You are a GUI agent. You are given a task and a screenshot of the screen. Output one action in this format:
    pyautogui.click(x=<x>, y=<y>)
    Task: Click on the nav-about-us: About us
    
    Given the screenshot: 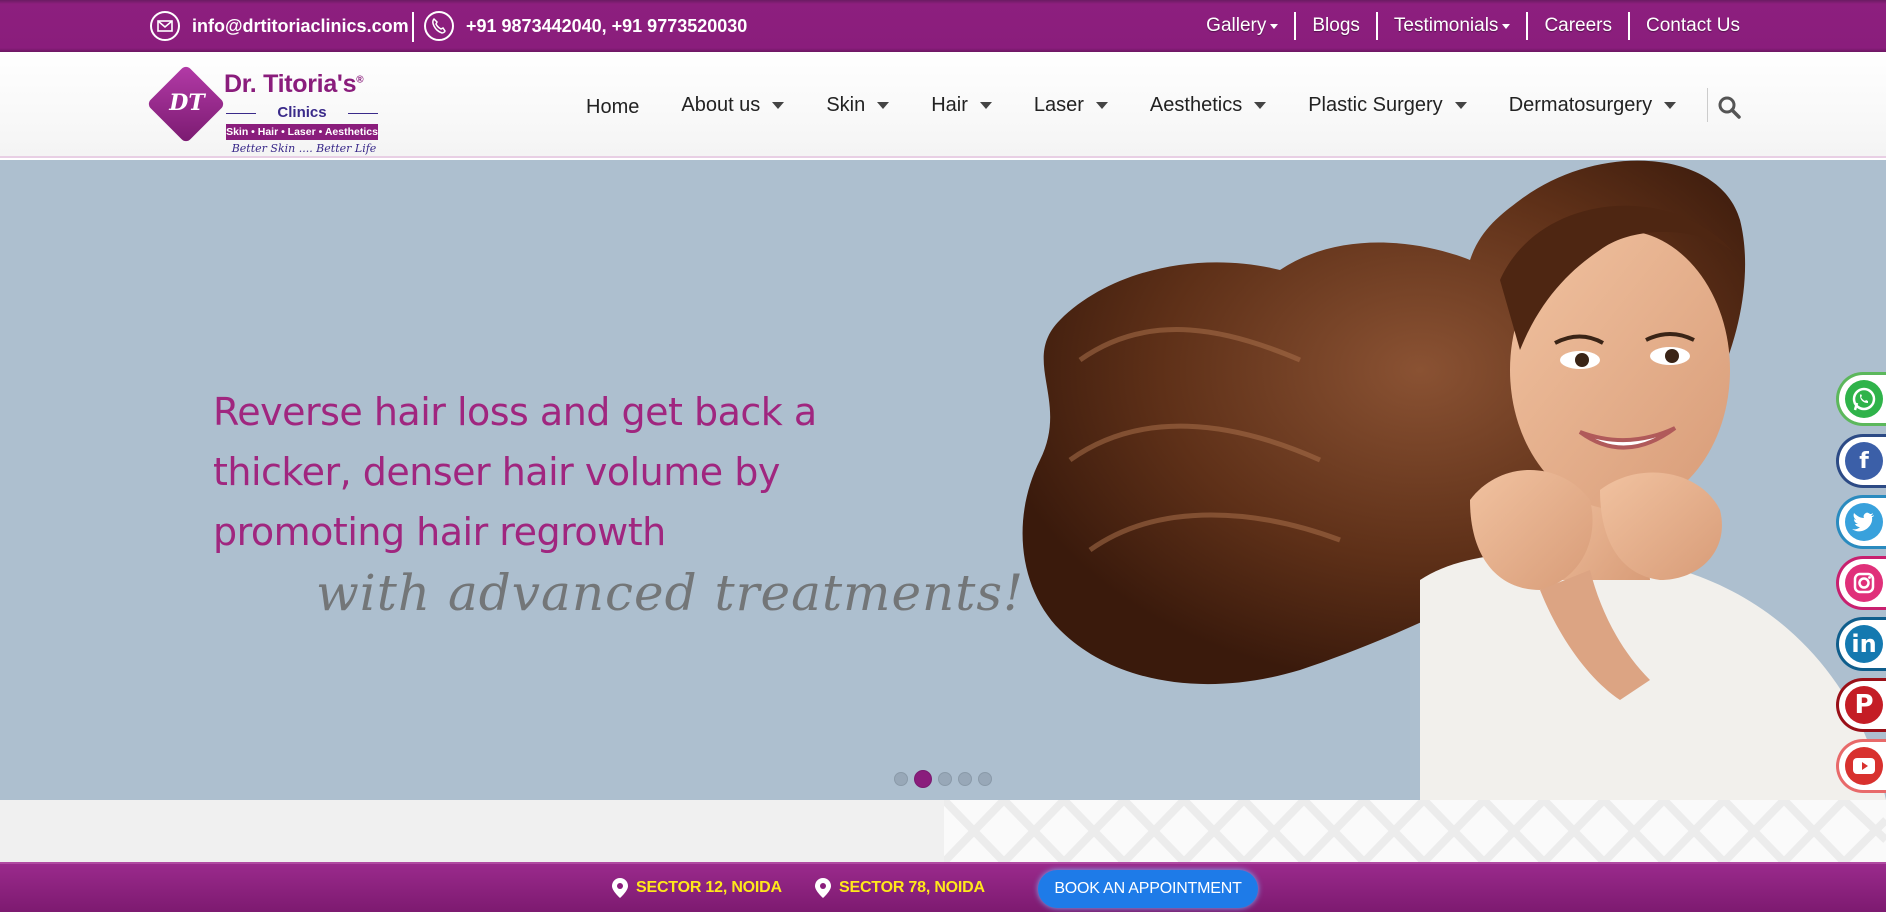 What is the action you would take?
    pyautogui.click(x=733, y=105)
    